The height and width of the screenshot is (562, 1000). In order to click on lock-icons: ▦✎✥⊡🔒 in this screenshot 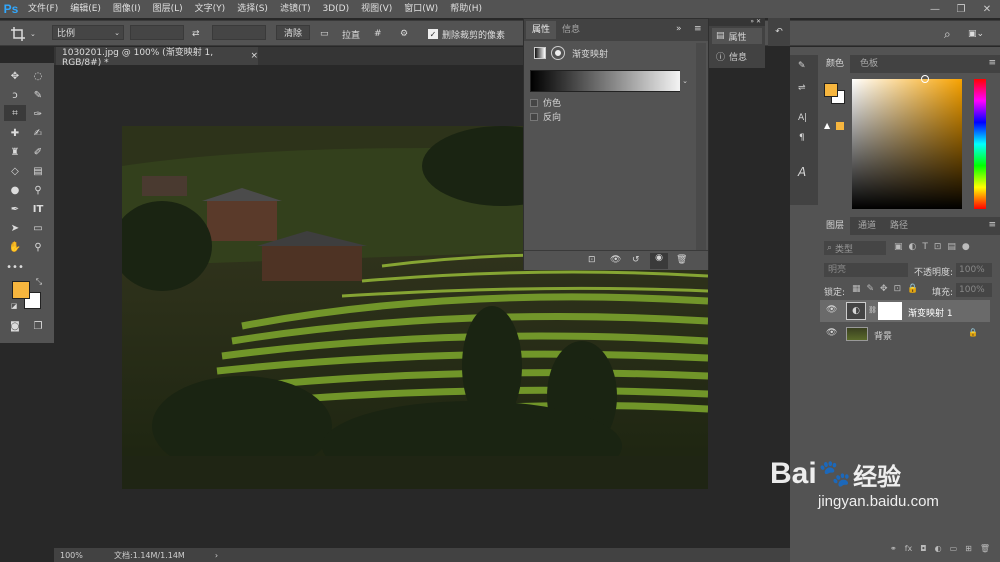, I will do `click(888, 289)`.